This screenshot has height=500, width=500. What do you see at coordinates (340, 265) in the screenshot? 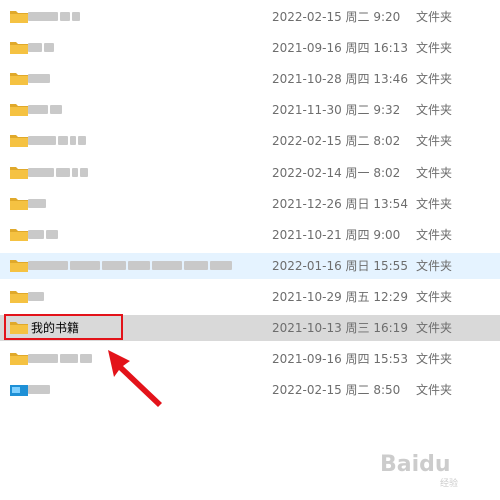
I see `modified-date: 2022-01-16 周日 15:55` at bounding box center [340, 265].